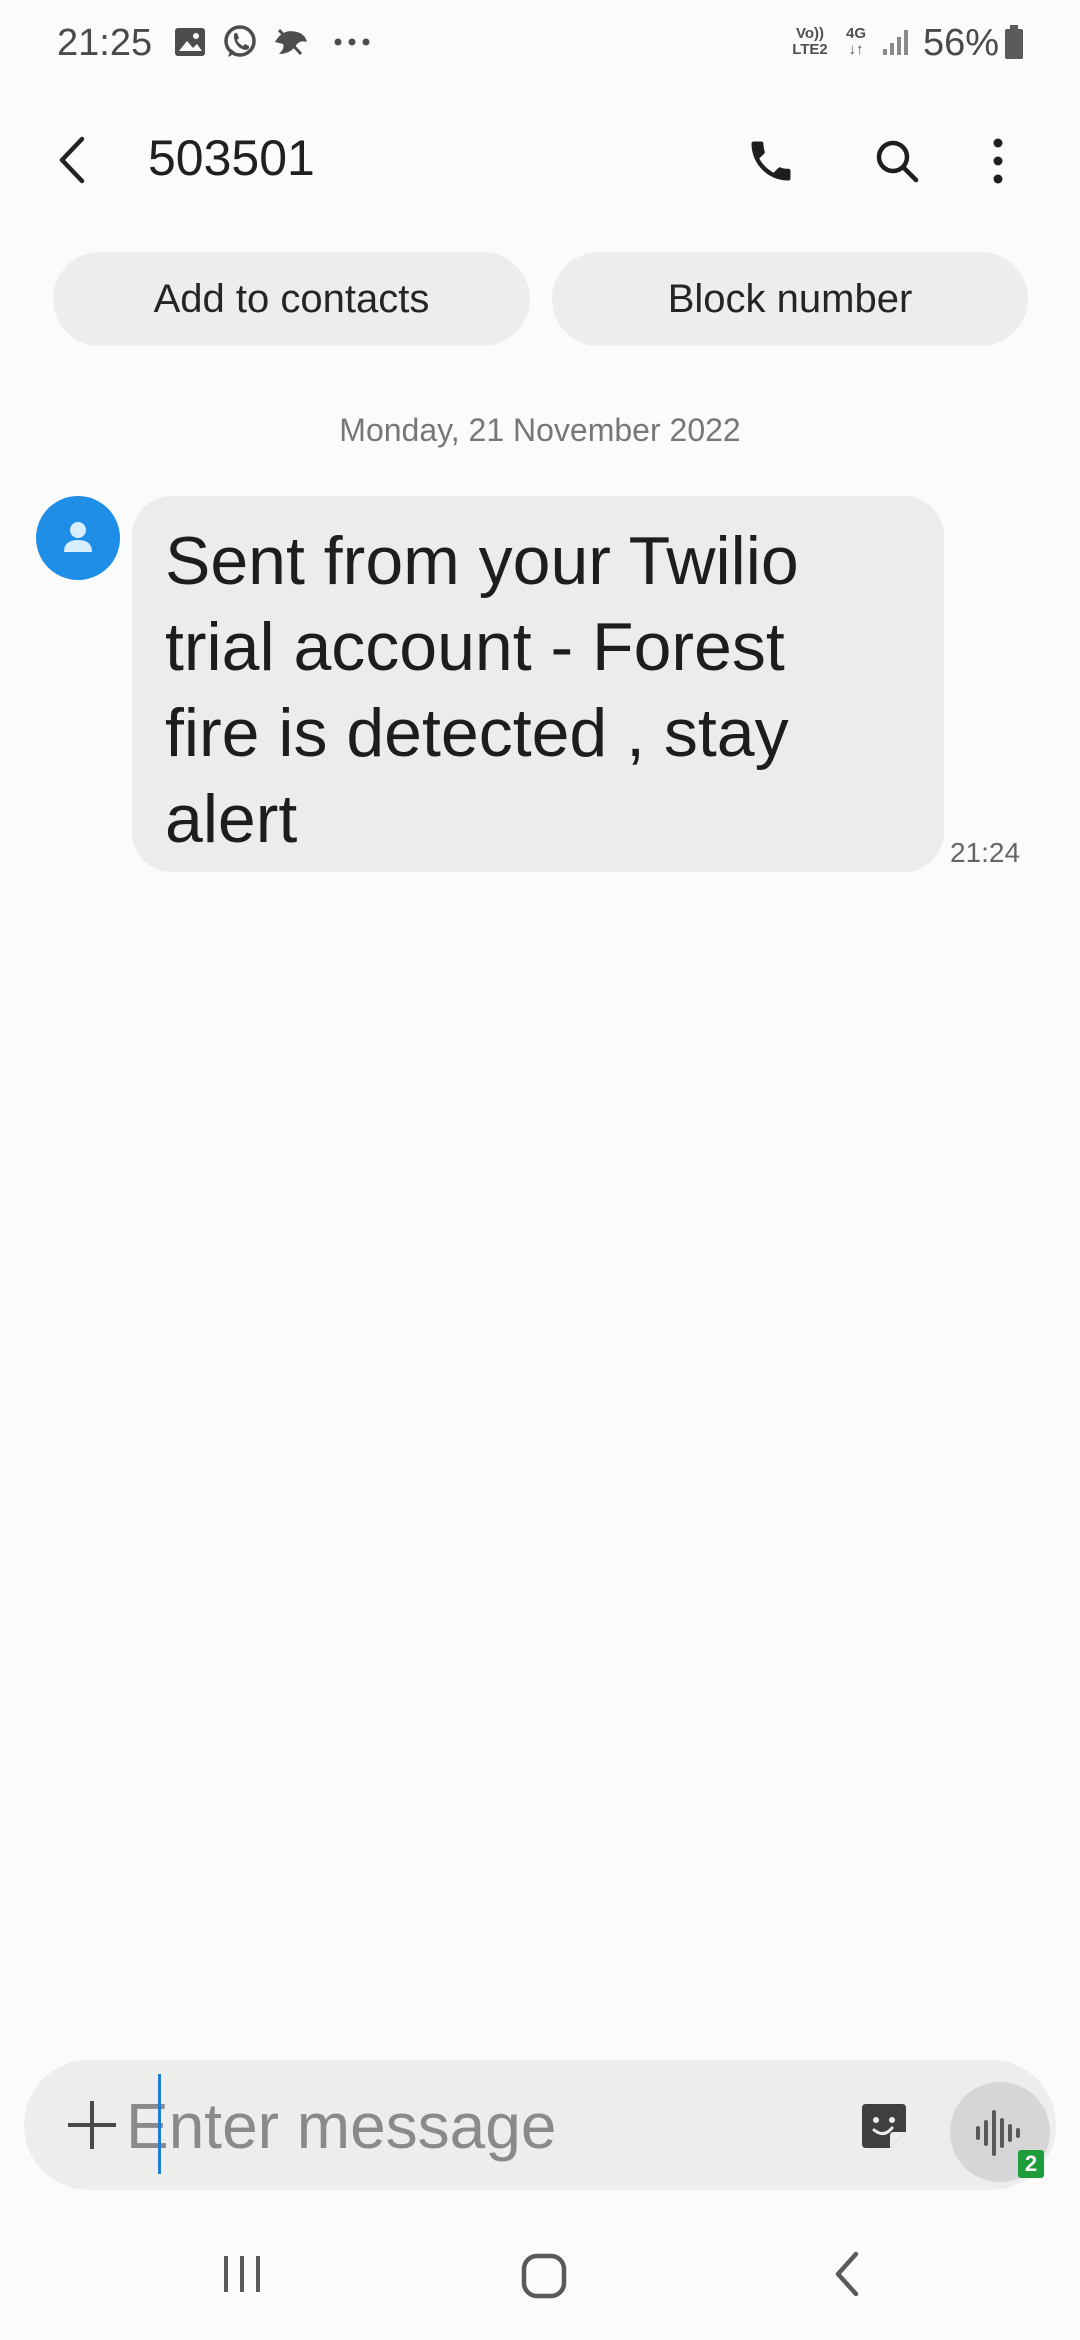 This screenshot has height=2340, width=1080. Describe the element at coordinates (1014, 42) in the screenshot. I see `battery-icon` at that location.